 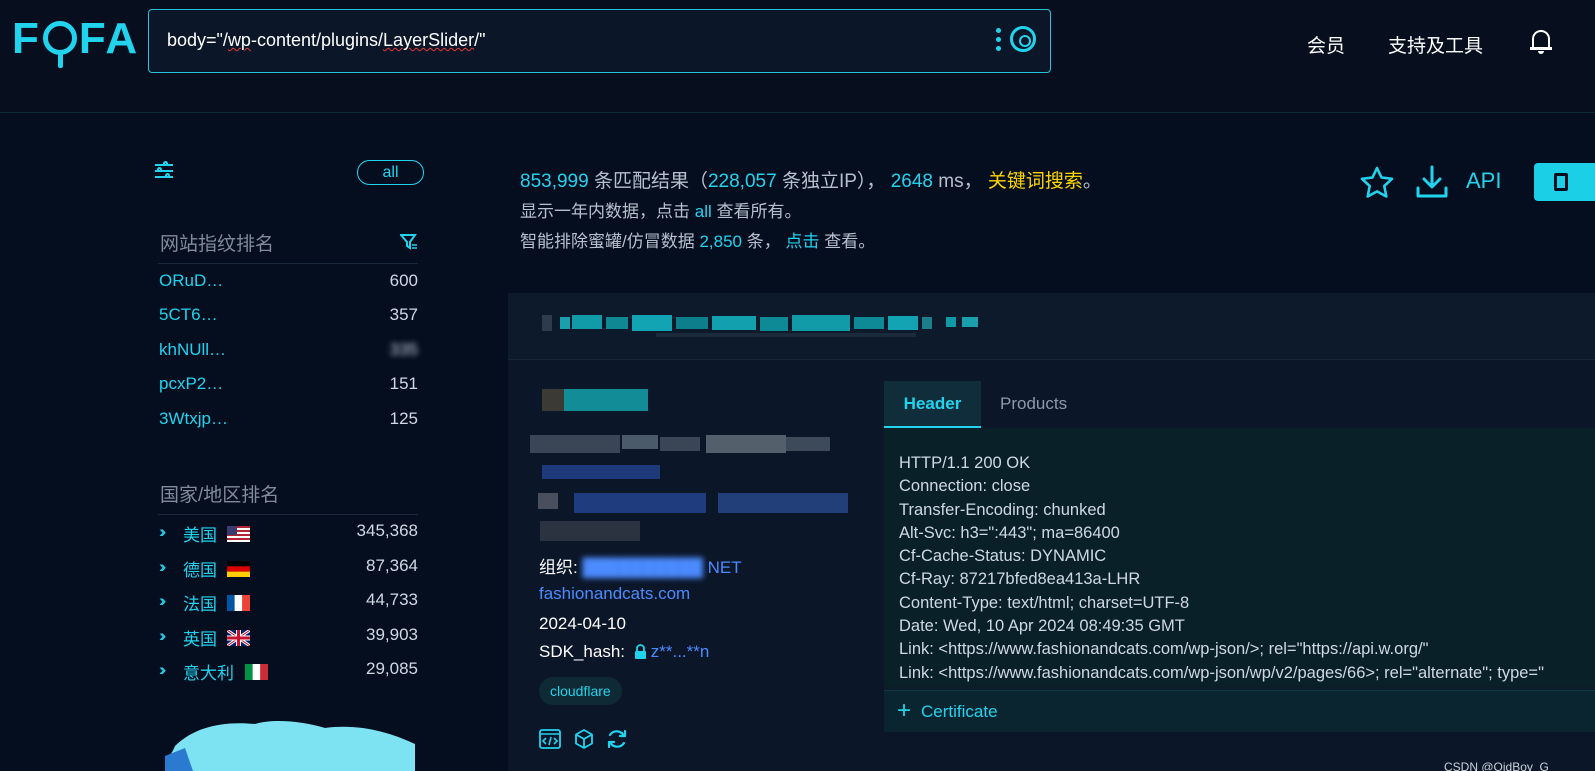 What do you see at coordinates (288, 385) in the screenshot?
I see `fingerprint-row: pcxP2… 151` at bounding box center [288, 385].